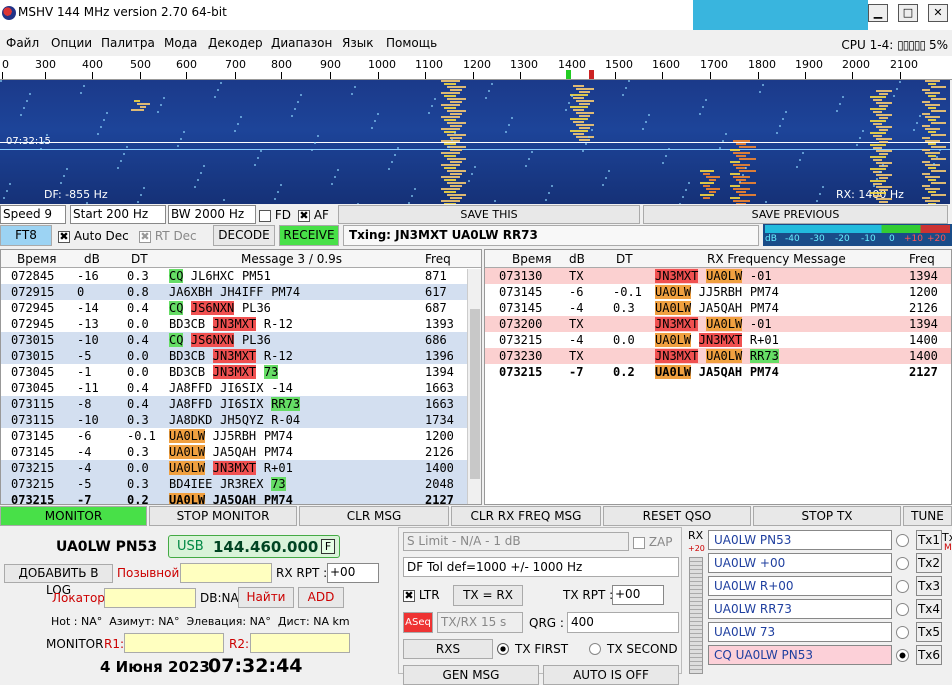 This screenshot has height=685, width=952. Describe the element at coordinates (800, 563) in the screenshot. I see `tx-message-field: UA0LW +00` at that location.